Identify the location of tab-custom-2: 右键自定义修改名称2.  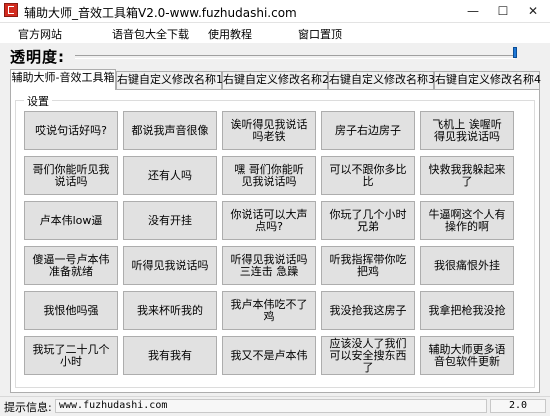
(275, 80).